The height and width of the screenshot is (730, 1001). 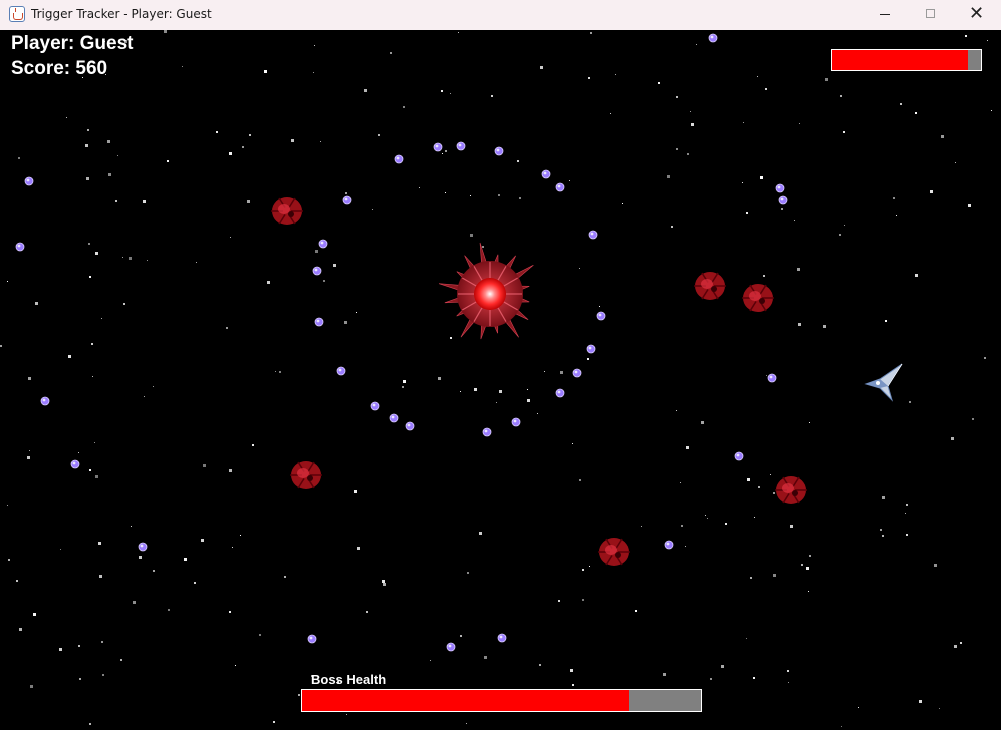 I want to click on maximize-button, so click(x=931, y=15).